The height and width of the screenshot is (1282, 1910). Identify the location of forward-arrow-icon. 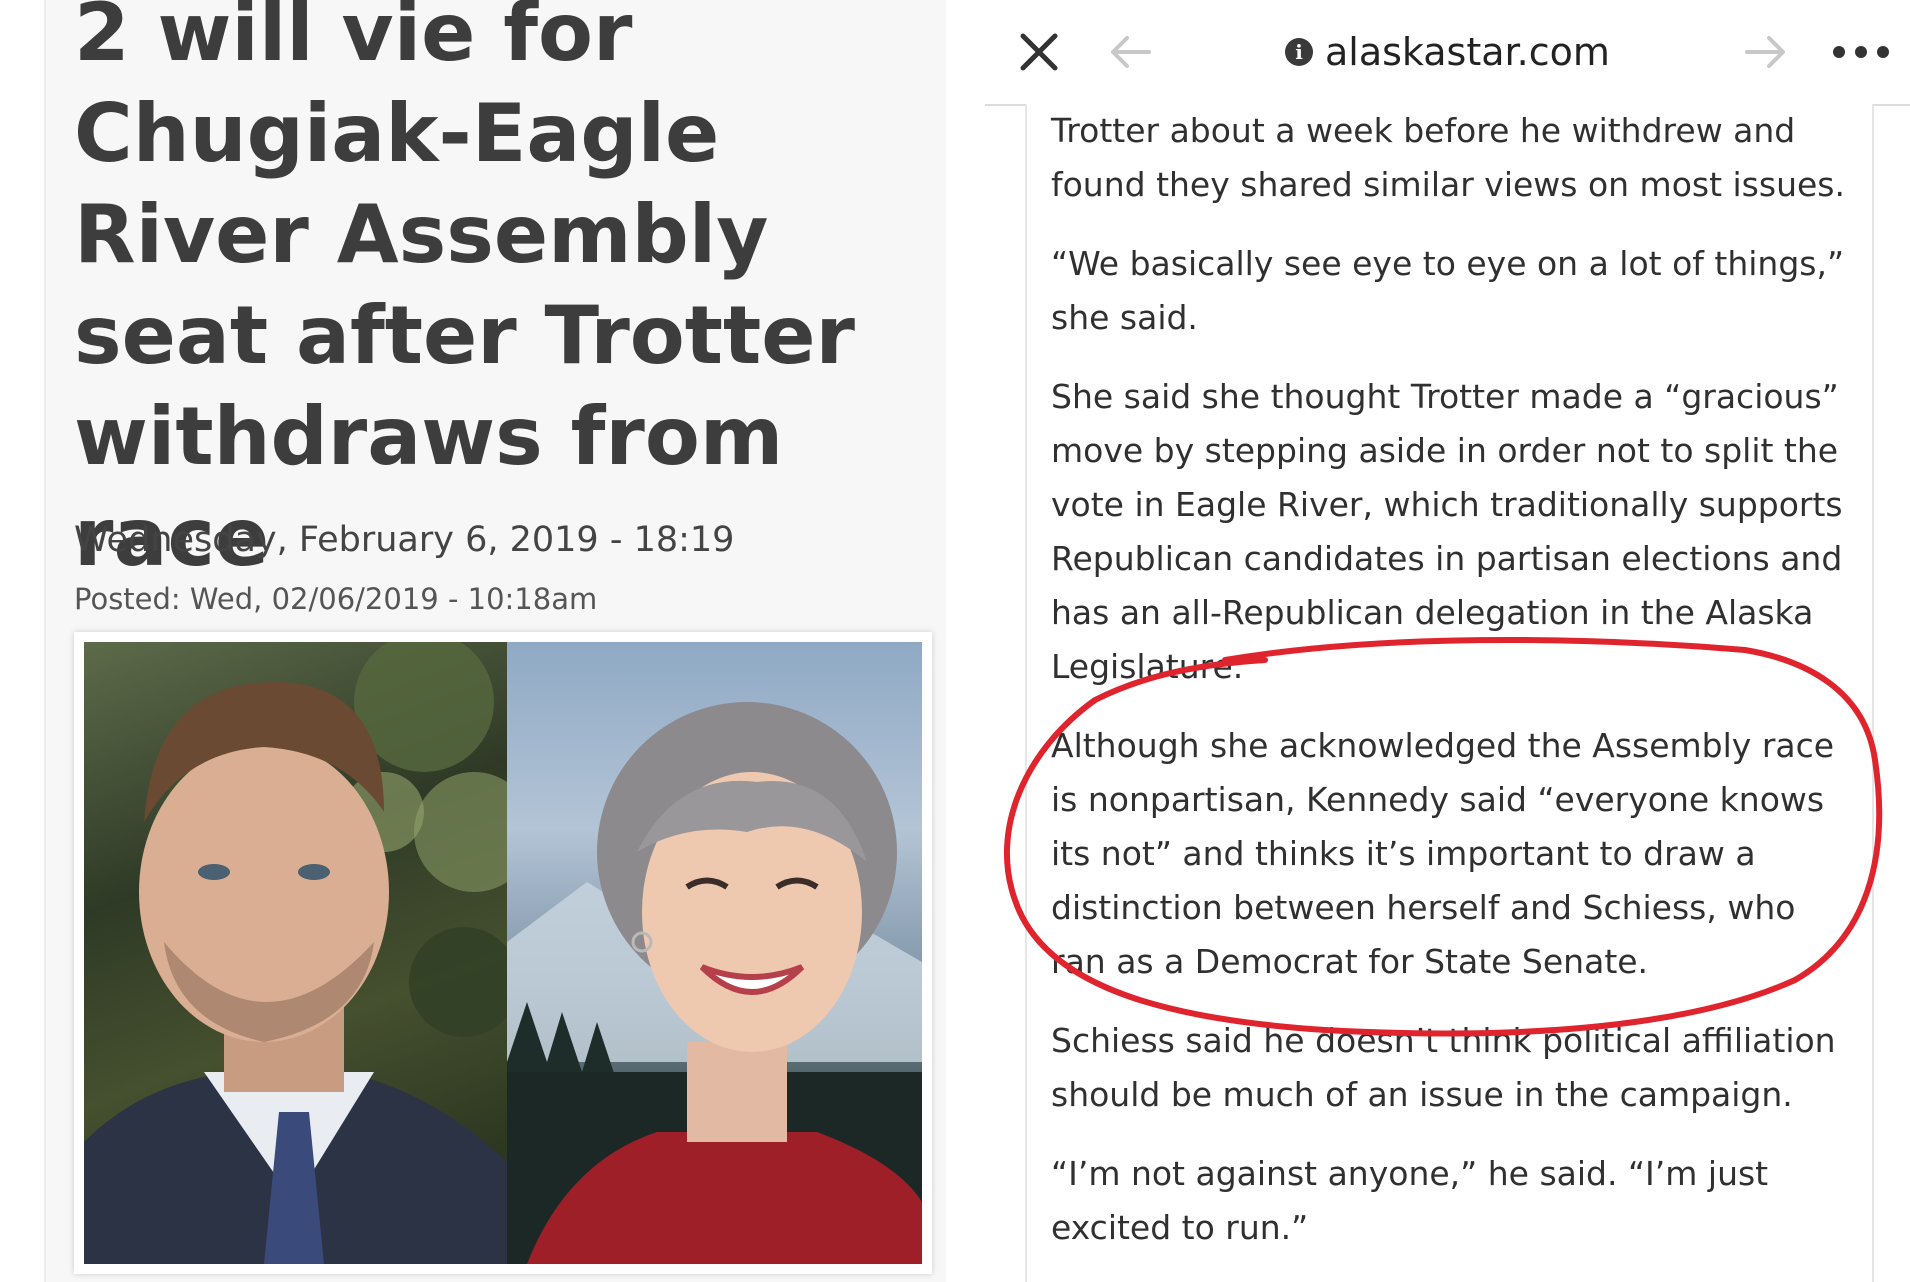
(1765, 52).